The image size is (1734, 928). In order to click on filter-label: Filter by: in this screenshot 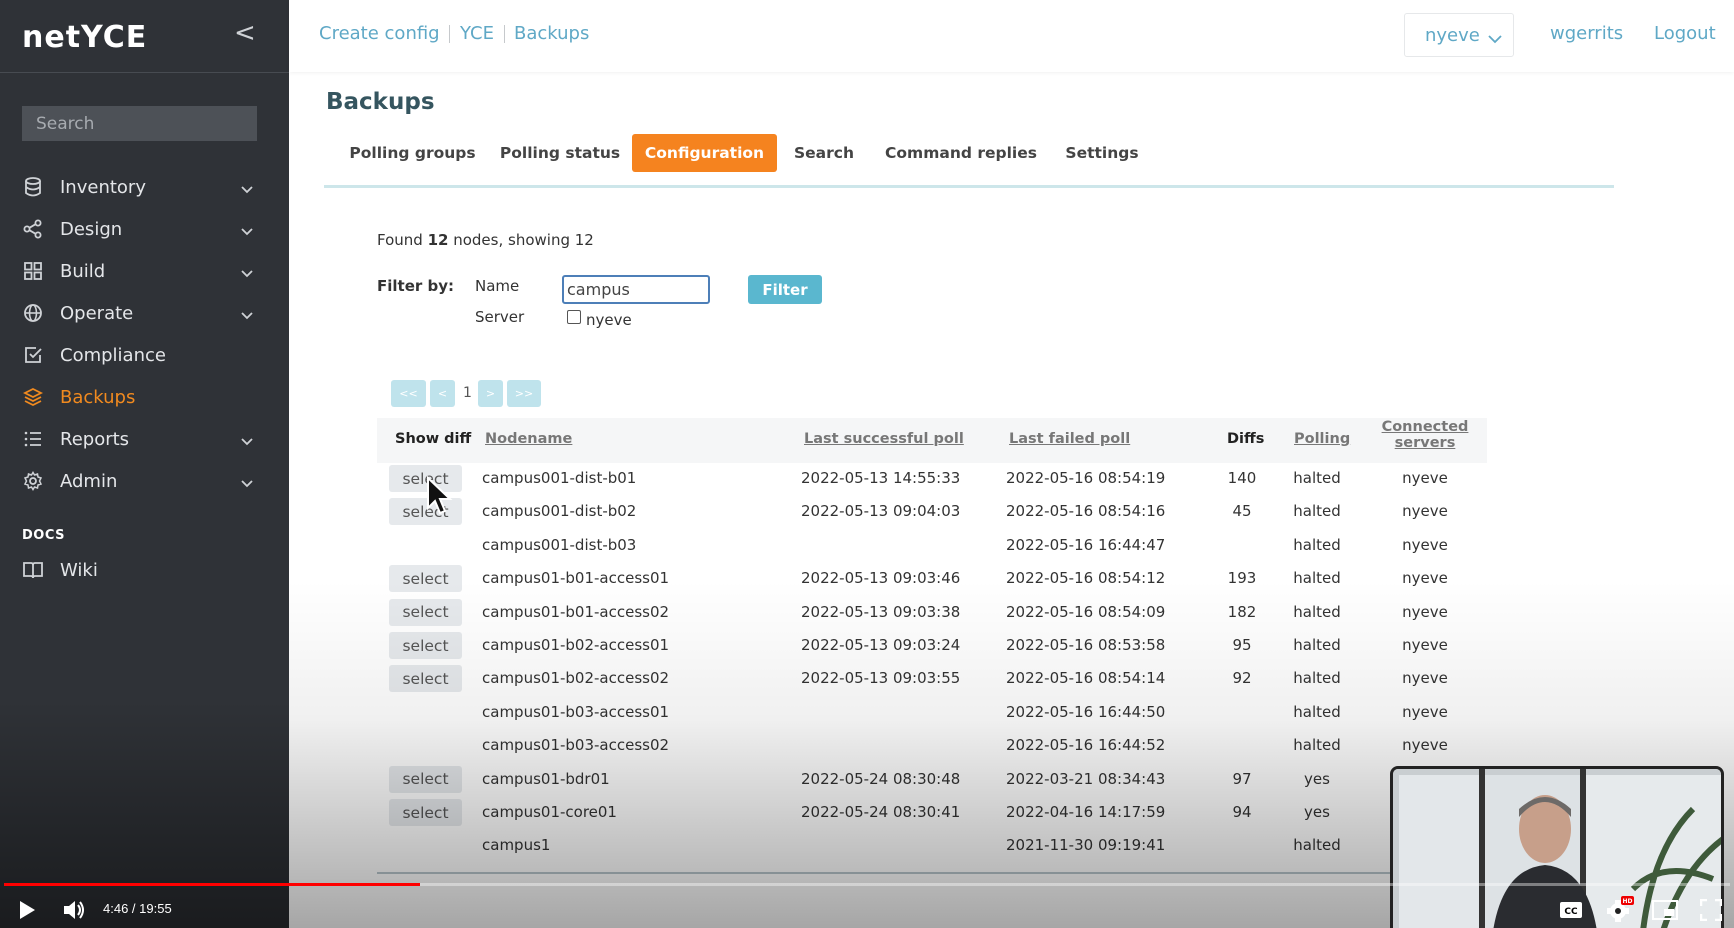, I will do `click(416, 286)`.